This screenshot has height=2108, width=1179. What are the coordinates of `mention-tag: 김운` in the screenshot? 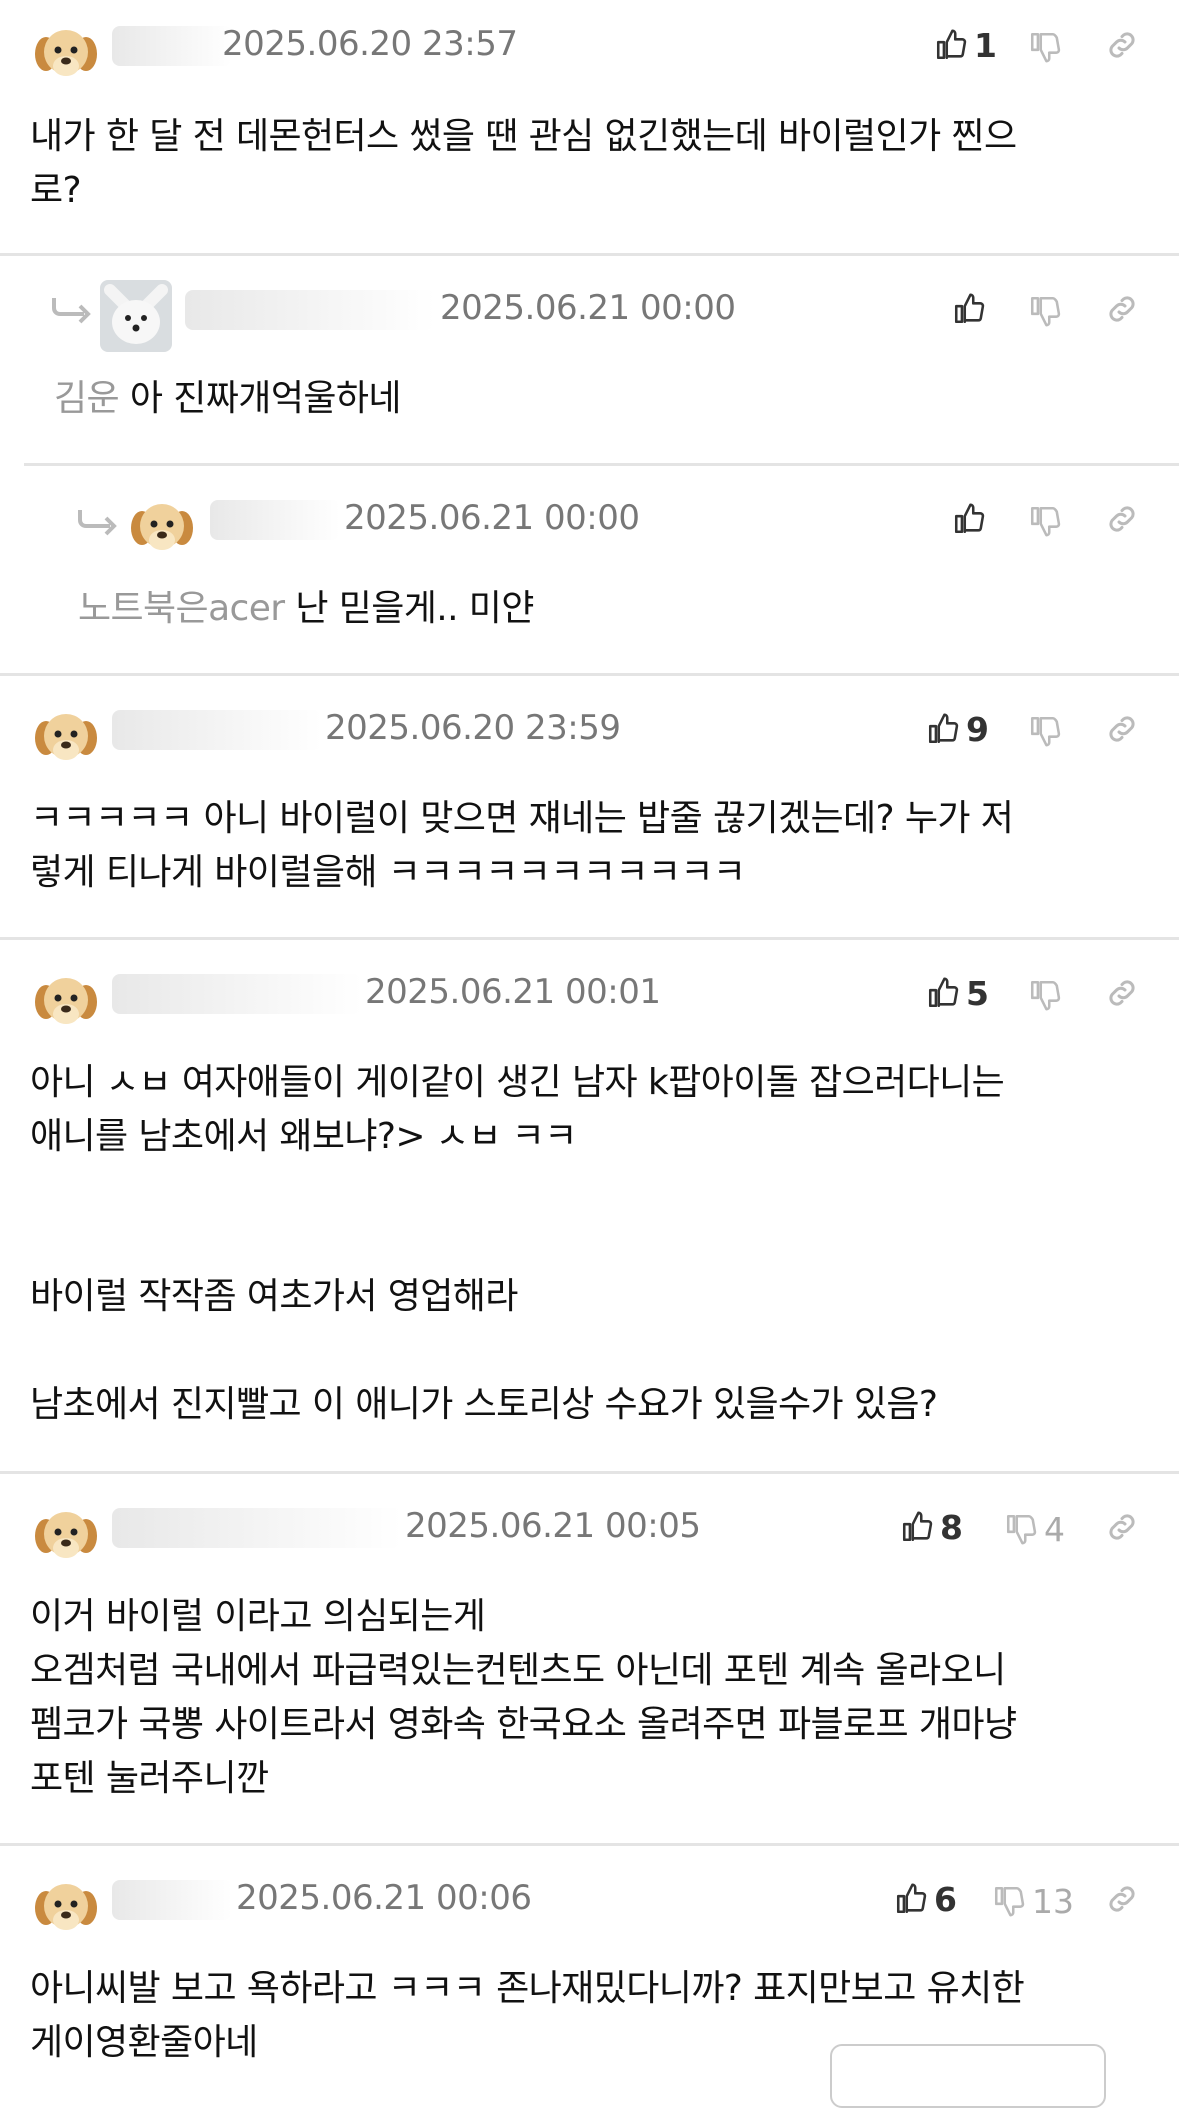 It's located at (87, 398).